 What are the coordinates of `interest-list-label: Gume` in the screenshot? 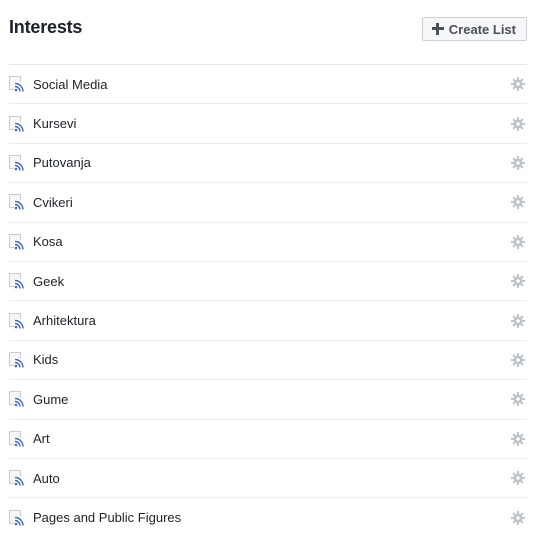 It's located at (51, 399).